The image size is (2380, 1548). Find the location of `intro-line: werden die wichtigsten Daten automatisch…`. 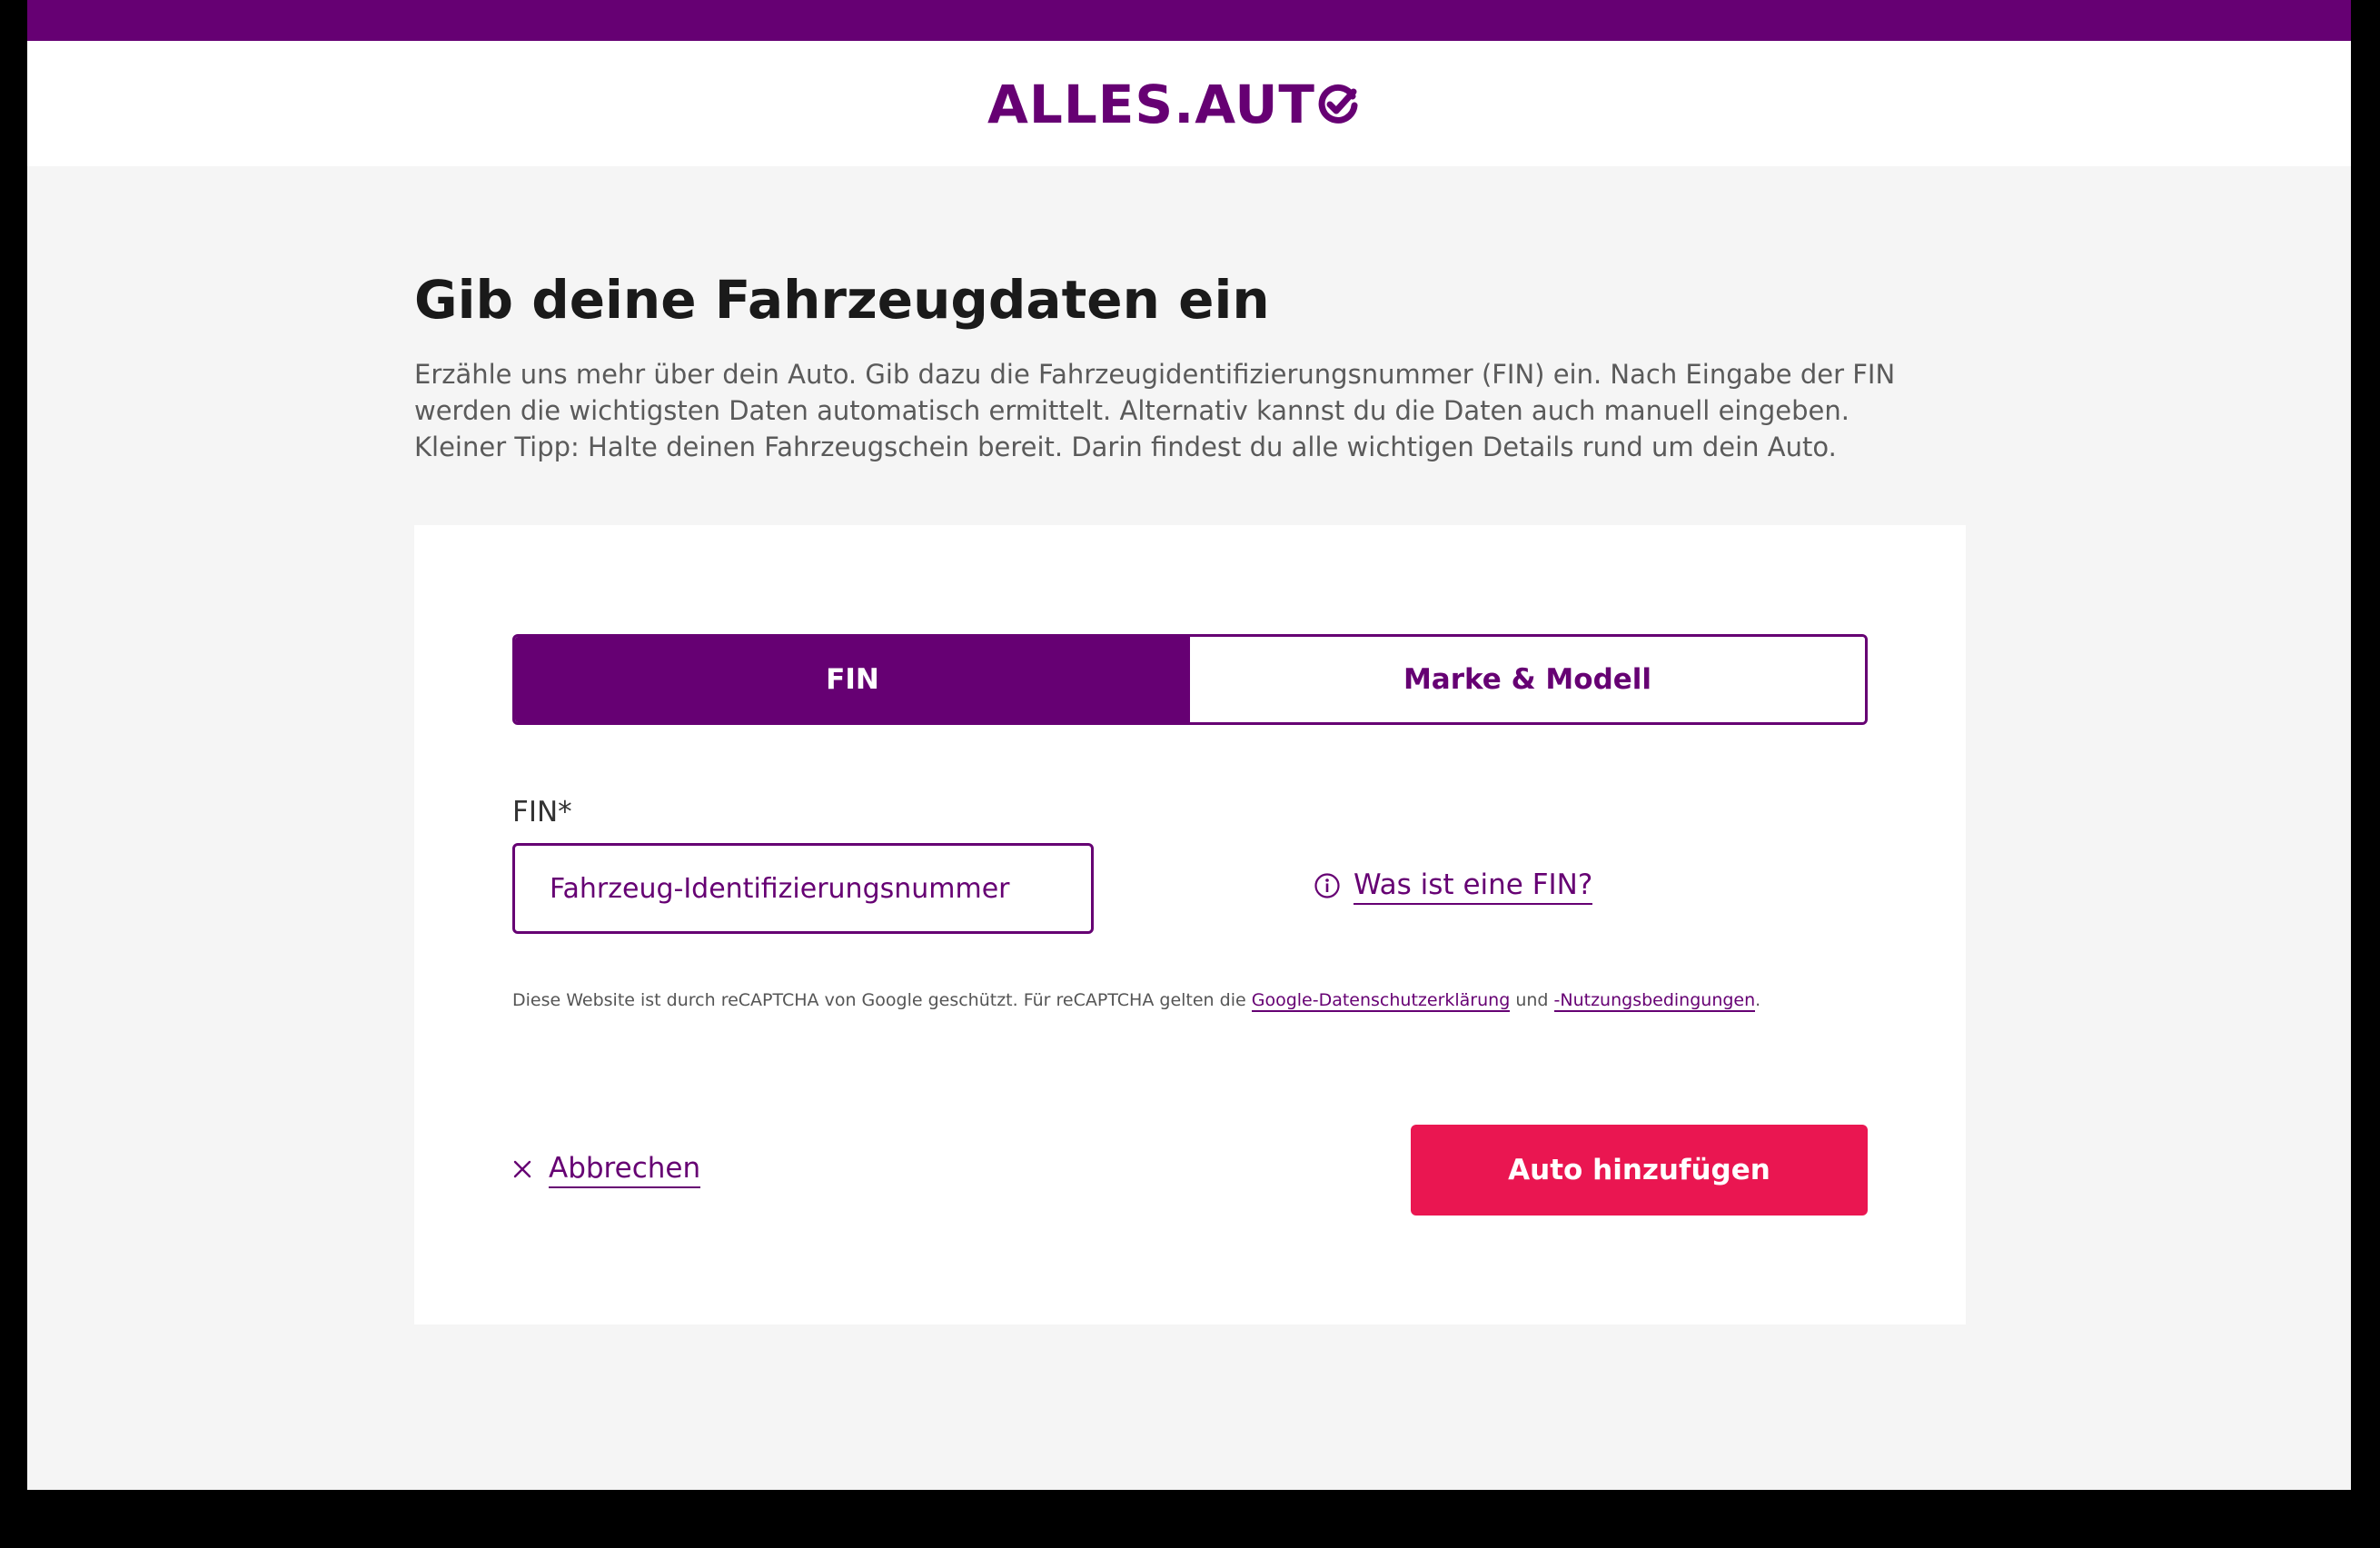

intro-line: werden die wichtigsten Daten automatisch… is located at coordinates (1131, 410).